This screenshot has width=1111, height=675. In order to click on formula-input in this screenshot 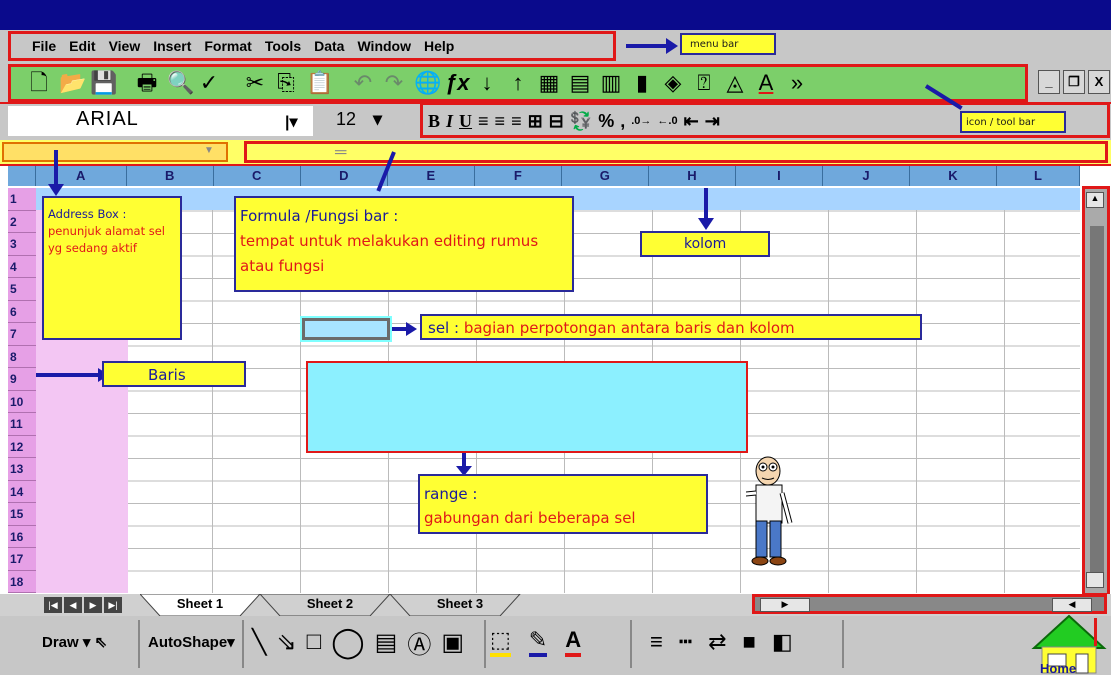, I will do `click(676, 152)`.